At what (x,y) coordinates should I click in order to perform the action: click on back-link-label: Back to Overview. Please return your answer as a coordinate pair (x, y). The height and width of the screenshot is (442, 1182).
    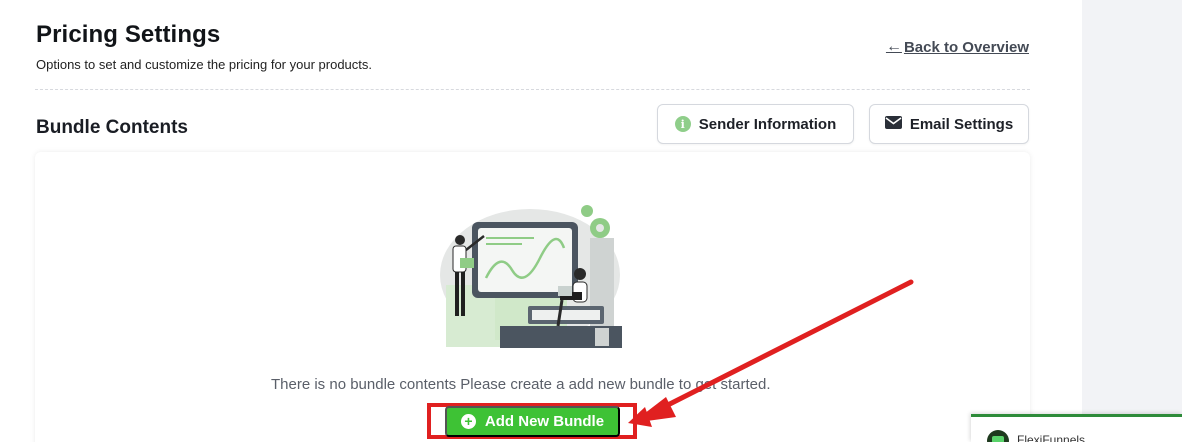
    Looking at the image, I should click on (966, 47).